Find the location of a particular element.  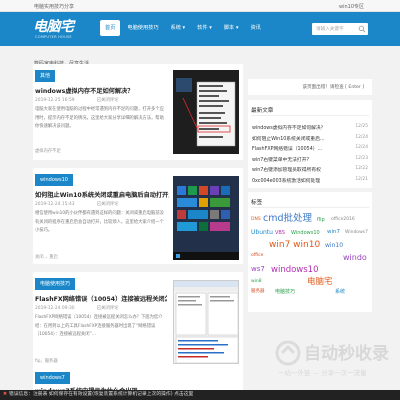

recent-post-date: 12/24 is located at coordinates (361, 147).